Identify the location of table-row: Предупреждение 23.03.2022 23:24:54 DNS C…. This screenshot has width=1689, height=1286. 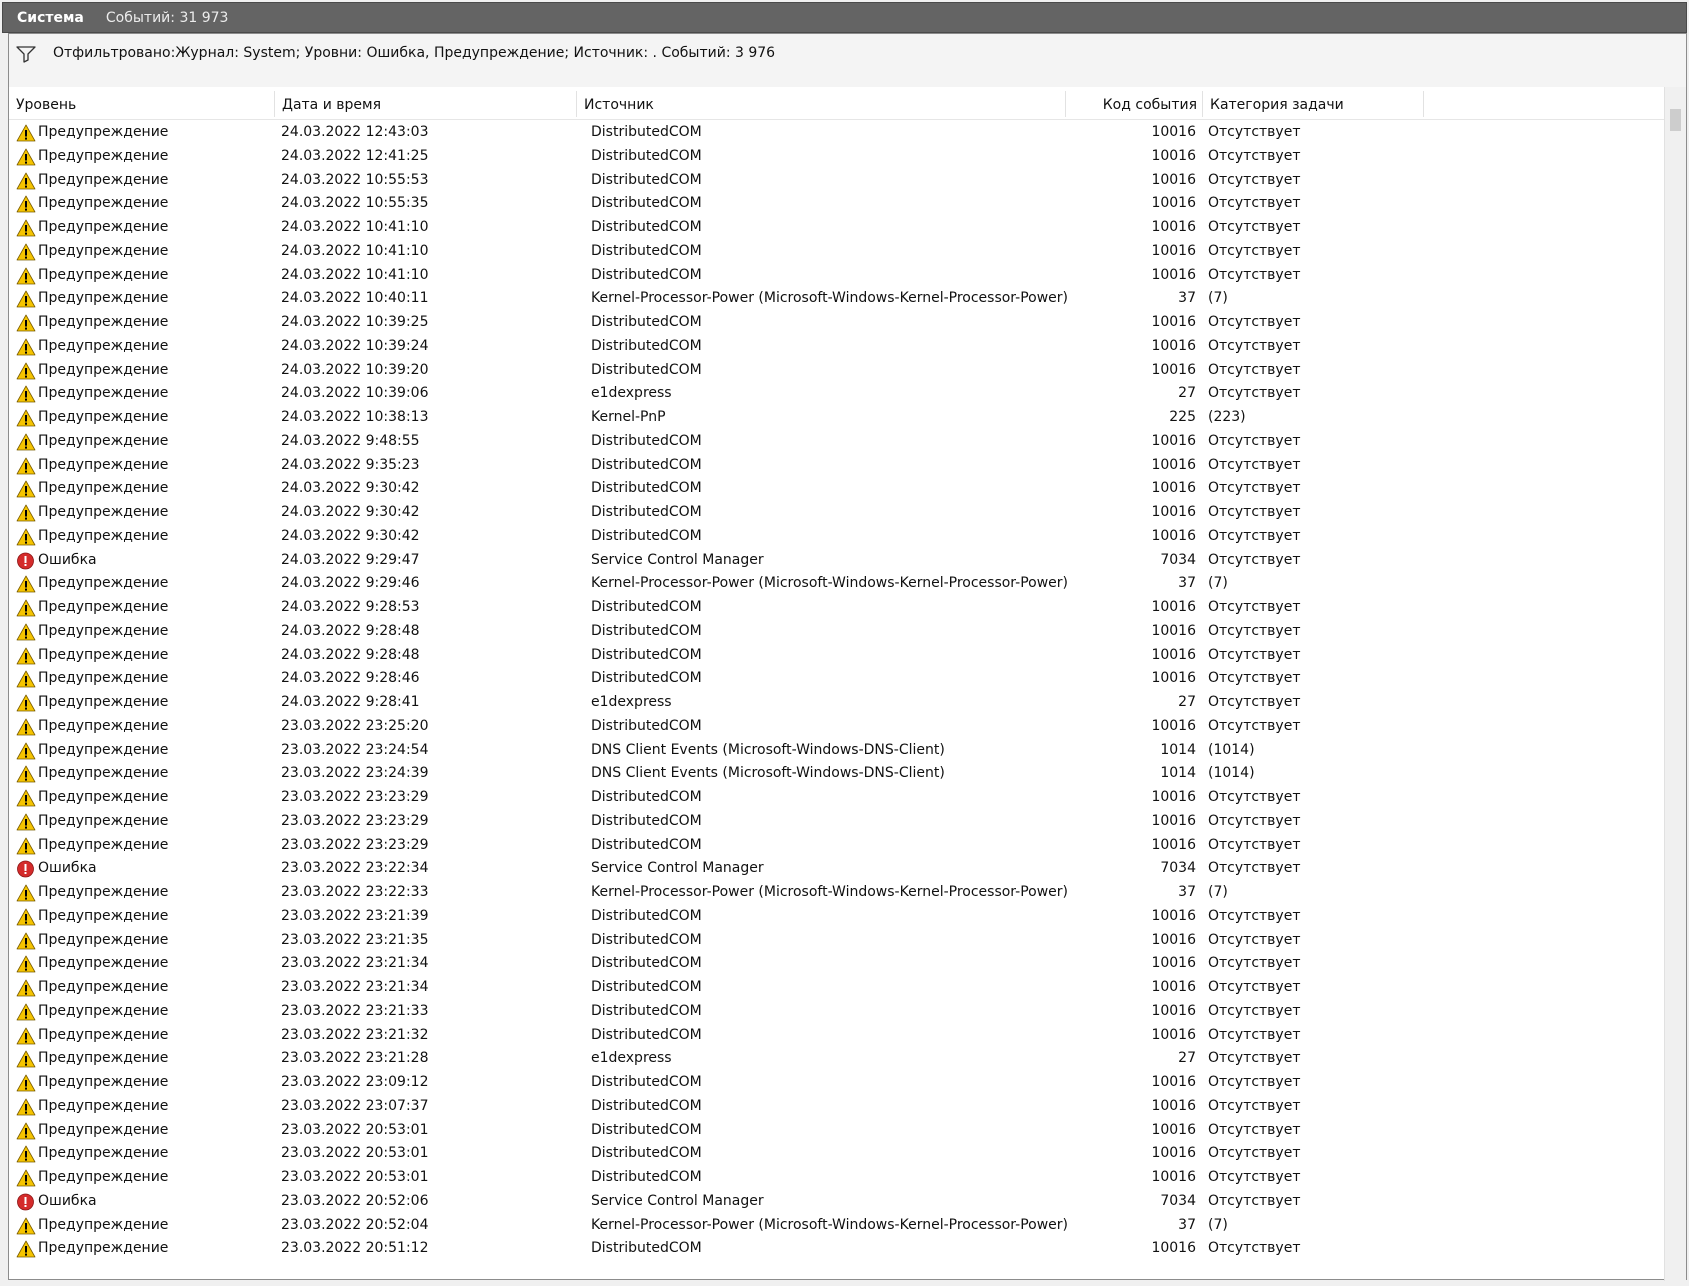
(843, 751).